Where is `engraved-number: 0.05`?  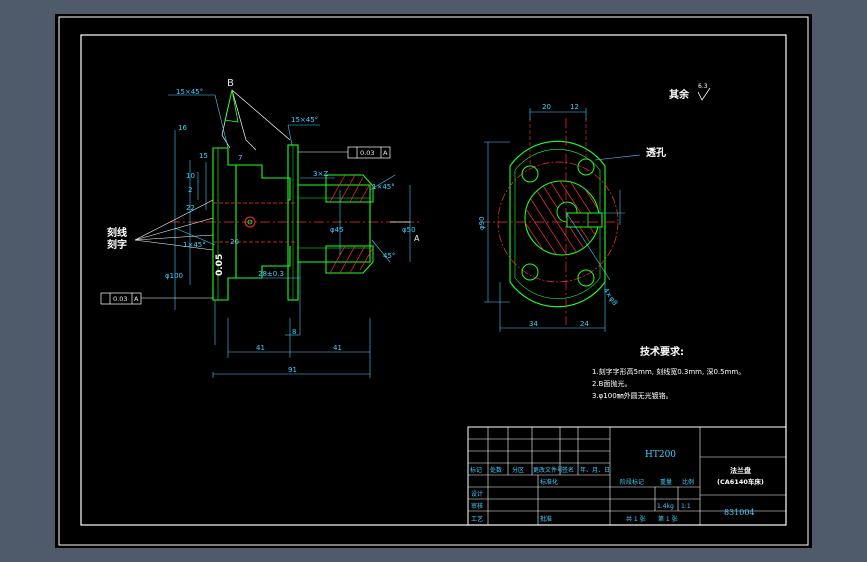
engraved-number: 0.05 is located at coordinates (220, 265).